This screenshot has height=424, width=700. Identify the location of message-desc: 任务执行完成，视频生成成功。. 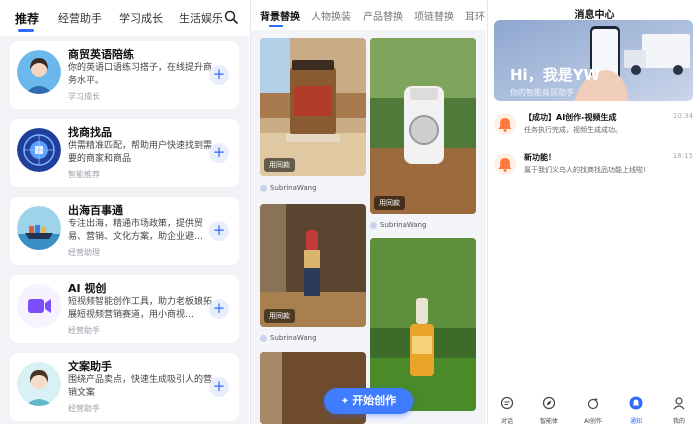
(573, 130).